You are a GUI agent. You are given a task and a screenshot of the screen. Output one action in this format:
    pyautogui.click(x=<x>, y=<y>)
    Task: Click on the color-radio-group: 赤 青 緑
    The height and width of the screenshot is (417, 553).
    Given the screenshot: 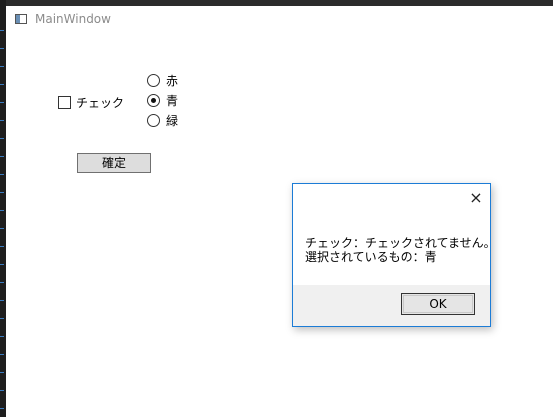 What is the action you would take?
    pyautogui.click(x=162, y=100)
    